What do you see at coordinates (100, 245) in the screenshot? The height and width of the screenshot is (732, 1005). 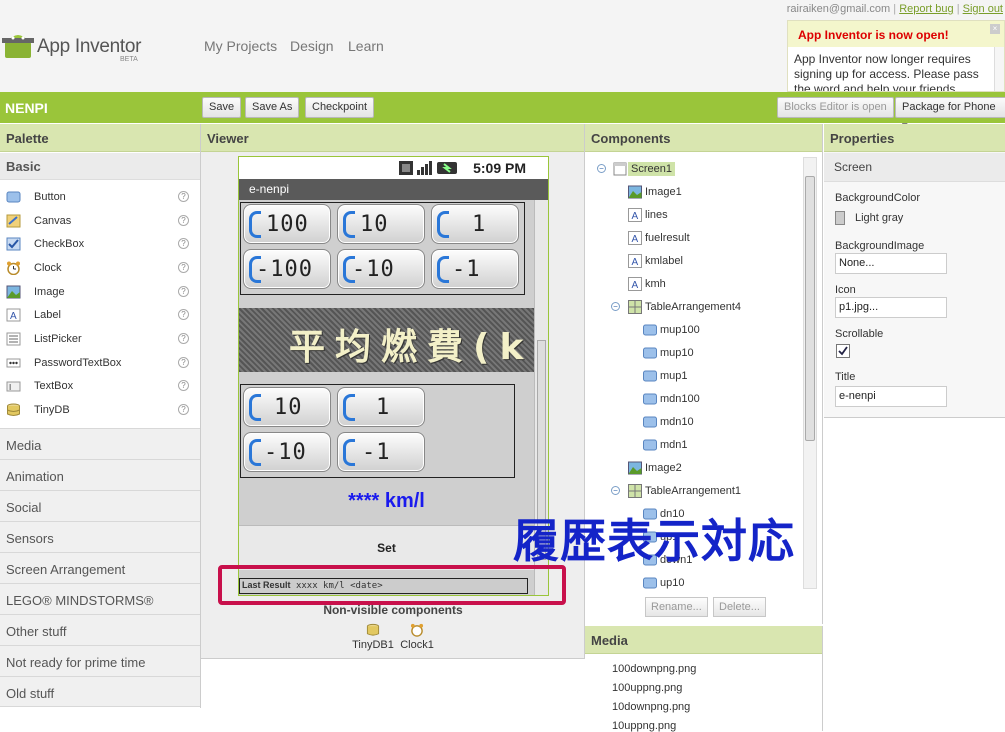 I see `palette-item-checkbox: CheckBox ?` at bounding box center [100, 245].